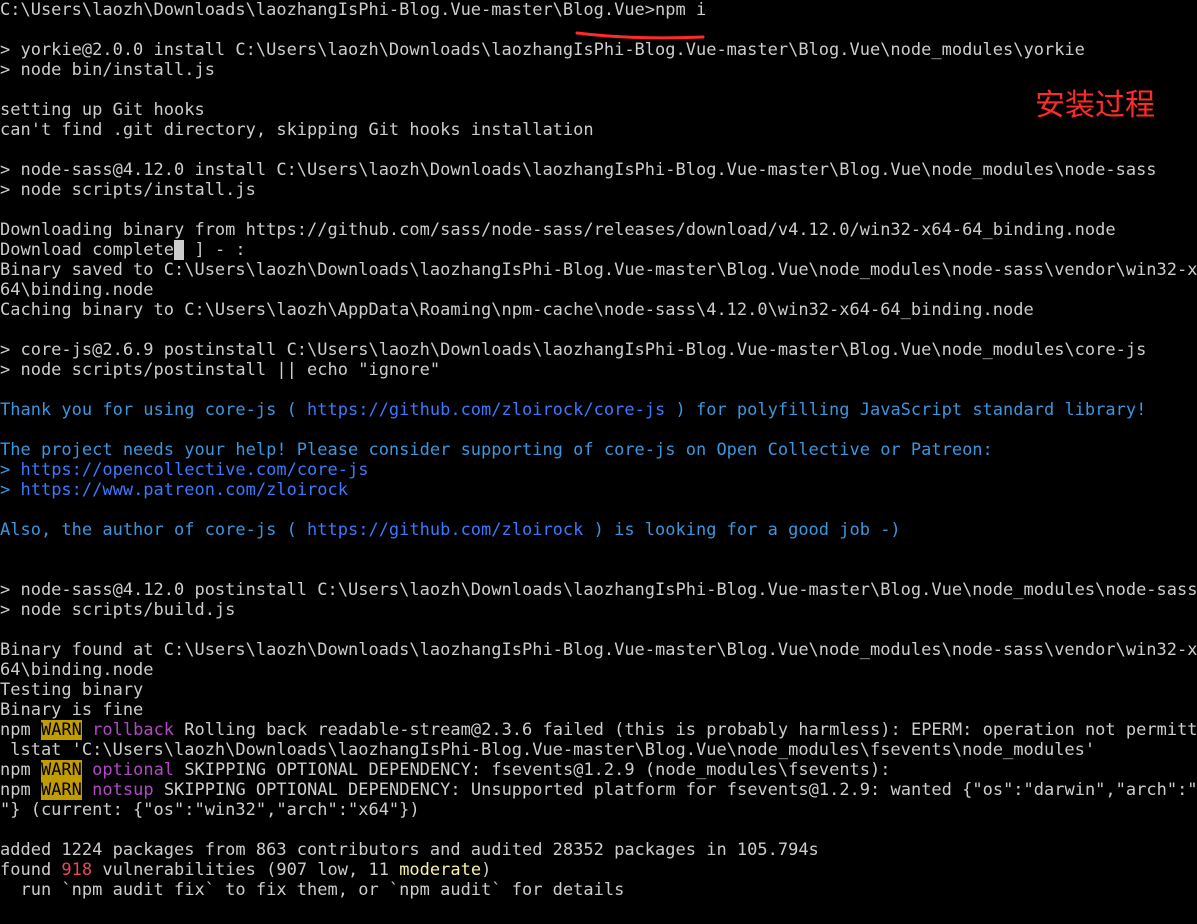 This screenshot has width=1197, height=924. I want to click on terminal-text: https://opencollective.com/core-js, so click(194, 470).